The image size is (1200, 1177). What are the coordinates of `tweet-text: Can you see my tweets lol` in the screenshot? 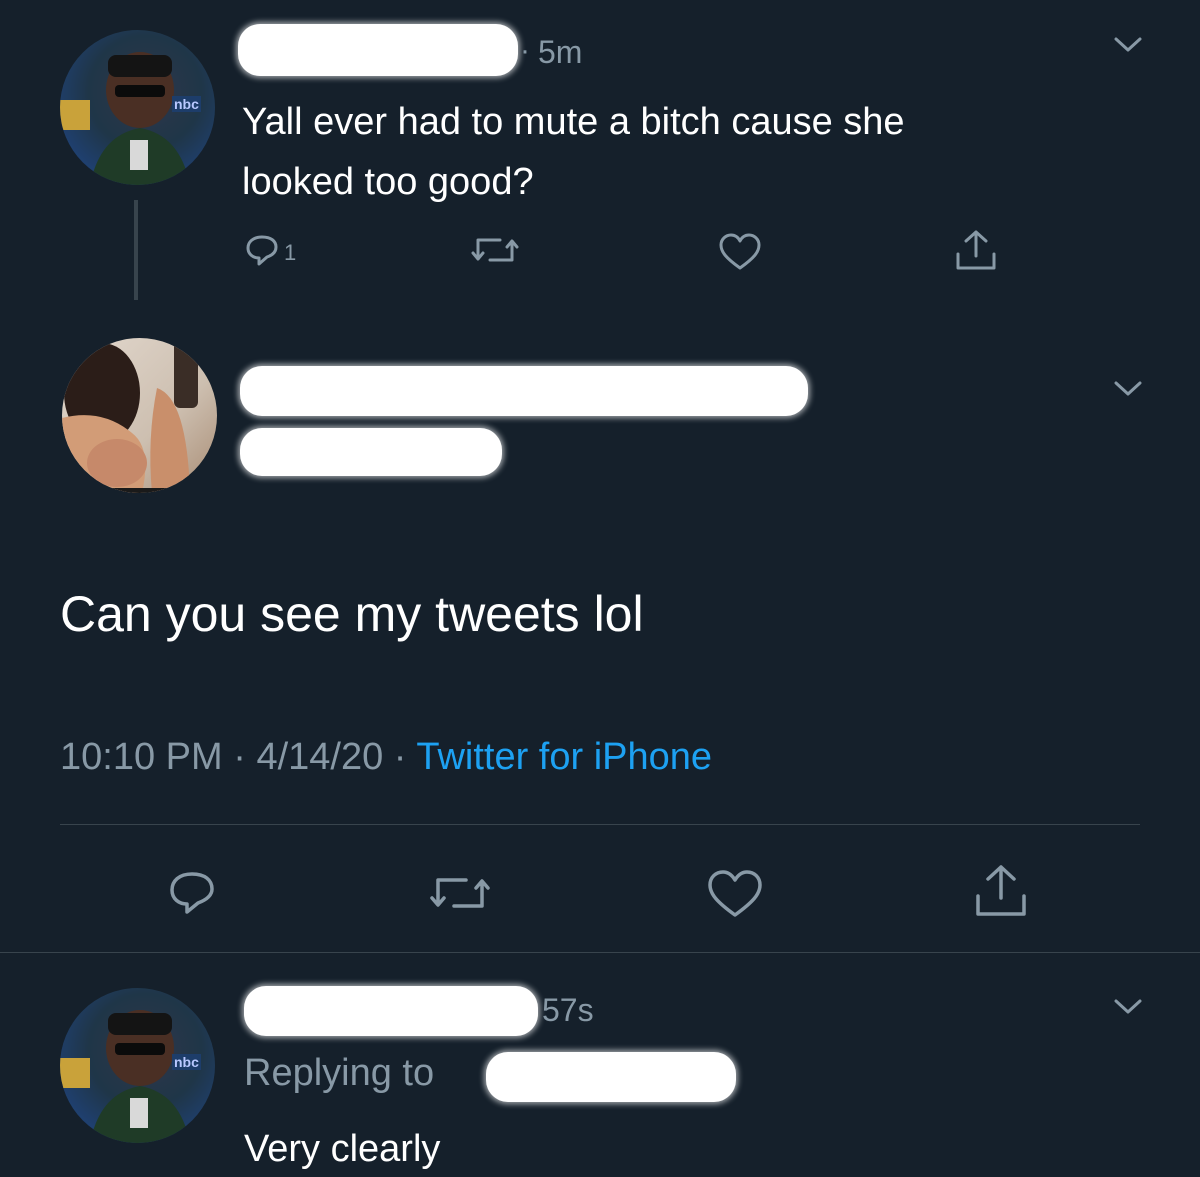 It's located at (352, 614).